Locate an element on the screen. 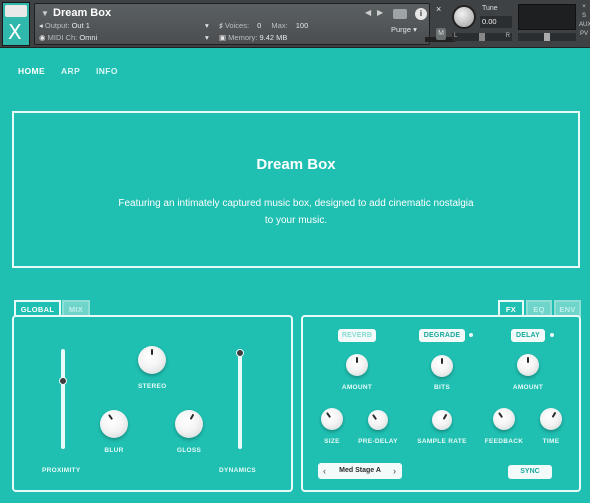 This screenshot has height=503, width=590. memory-row: ▣ Memory: 9.42 MB is located at coordinates (253, 37).